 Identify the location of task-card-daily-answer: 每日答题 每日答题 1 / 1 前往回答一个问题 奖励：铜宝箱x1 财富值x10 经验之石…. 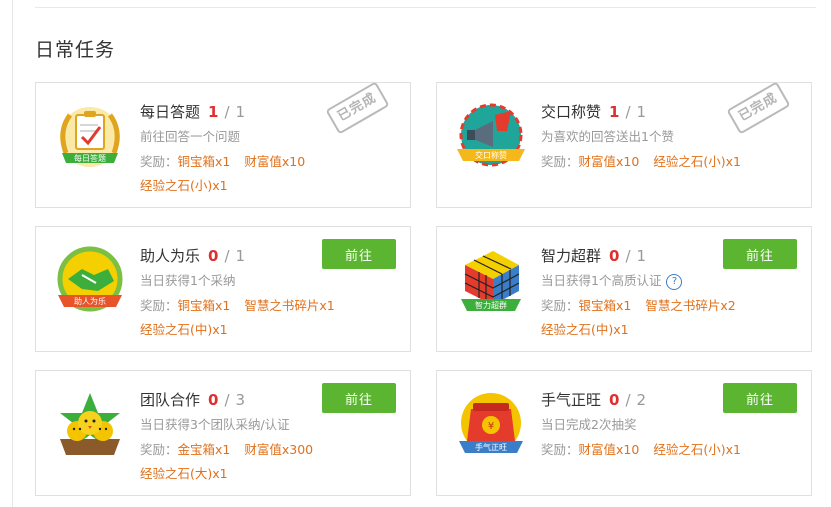
(223, 144).